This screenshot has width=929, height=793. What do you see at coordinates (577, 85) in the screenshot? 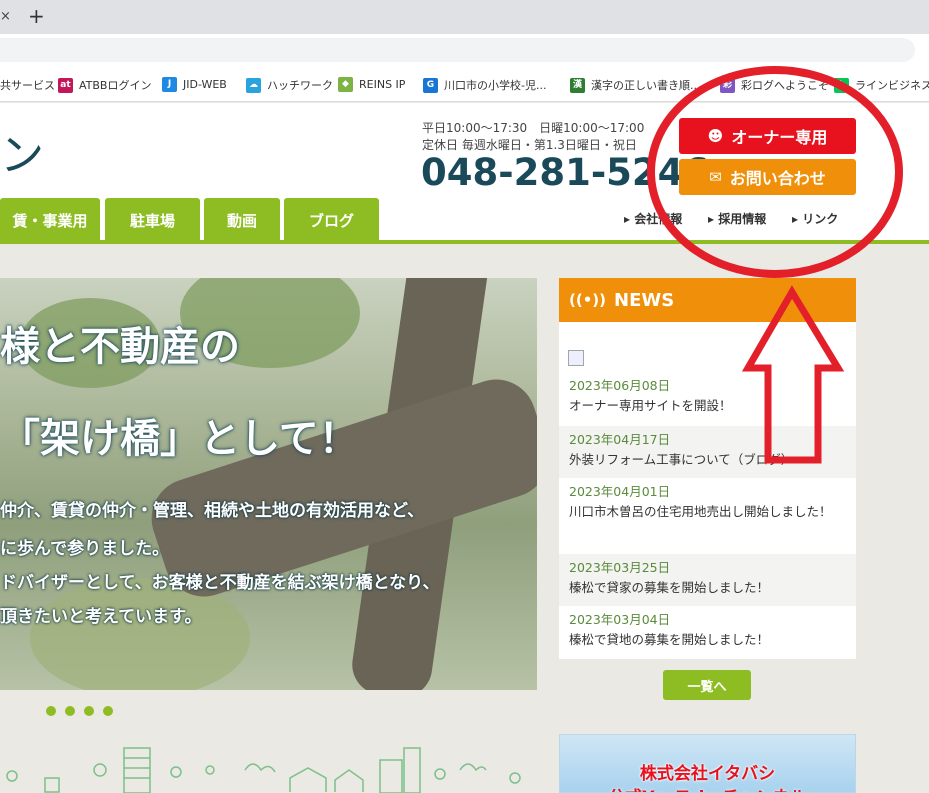
I see `kanji-icon: 漢` at bounding box center [577, 85].